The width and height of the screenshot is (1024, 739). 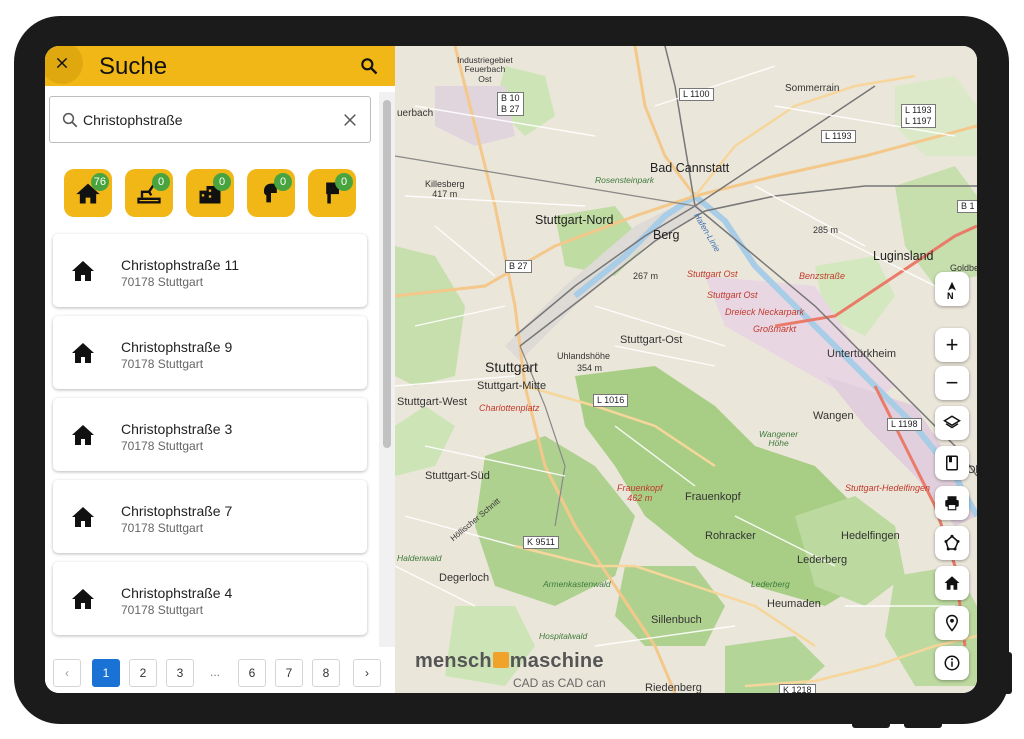 What do you see at coordinates (387, 274) in the screenshot?
I see `scrollbar-thumb` at bounding box center [387, 274].